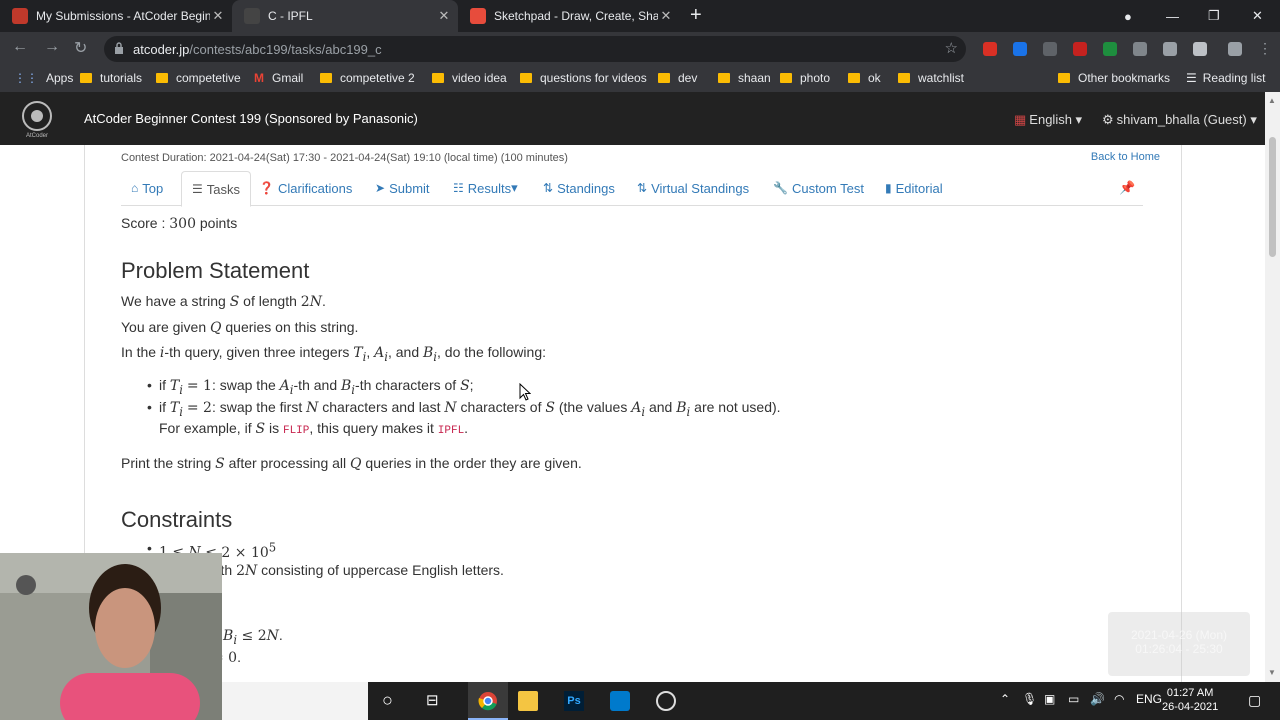 This screenshot has height=720, width=1280. I want to click on network-shield-icon: ▣, so click(1049, 699).